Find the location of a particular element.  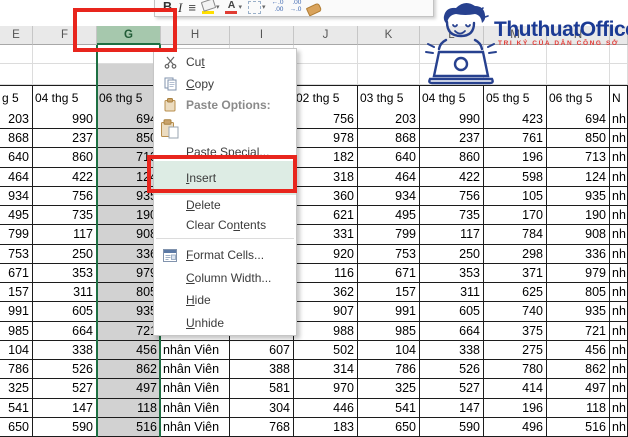

cell: 753 is located at coordinates (389, 254).